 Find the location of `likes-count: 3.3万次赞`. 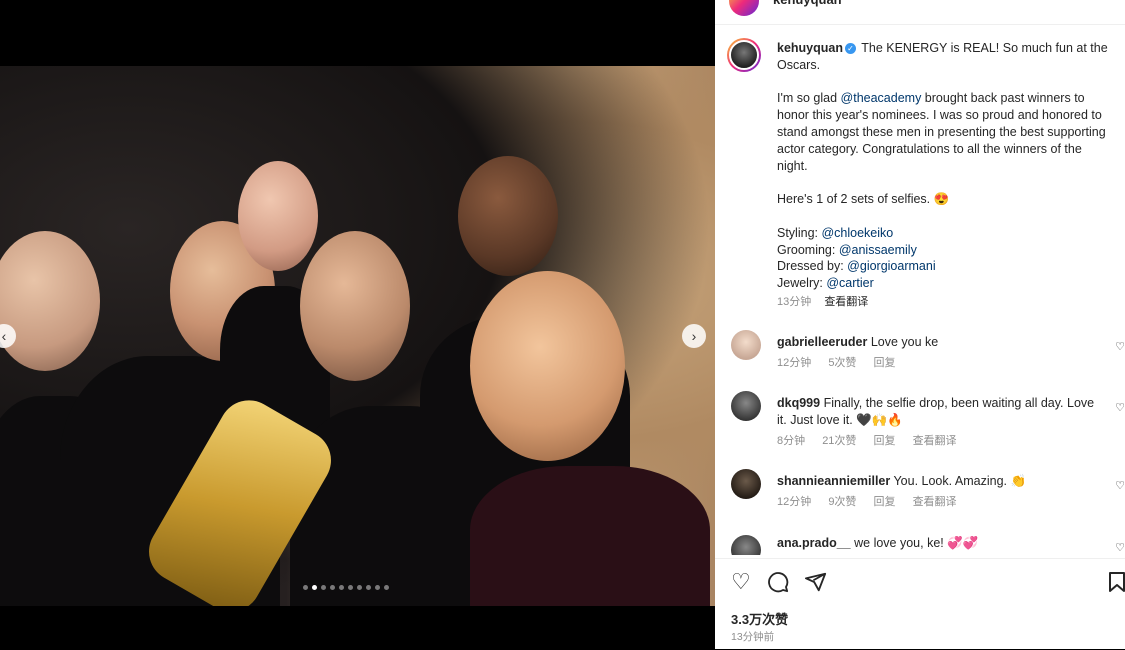

likes-count: 3.3万次赞 is located at coordinates (759, 618).